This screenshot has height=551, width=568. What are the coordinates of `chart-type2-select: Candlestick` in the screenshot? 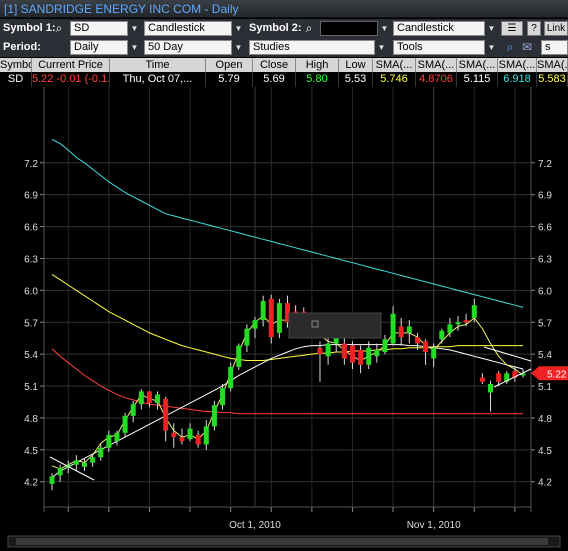 It's located at (439, 28).